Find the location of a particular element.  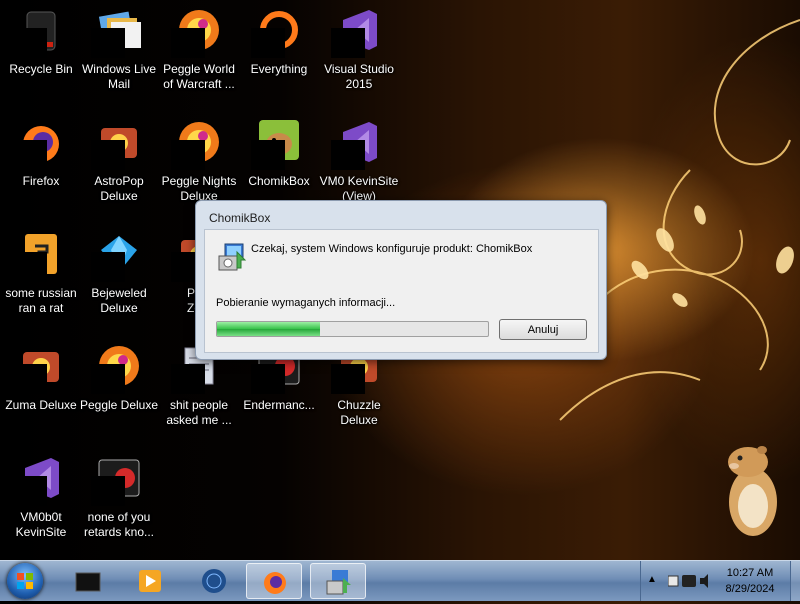

desktop-icon-label: Zuma Deluxe is located at coordinates (41, 405).